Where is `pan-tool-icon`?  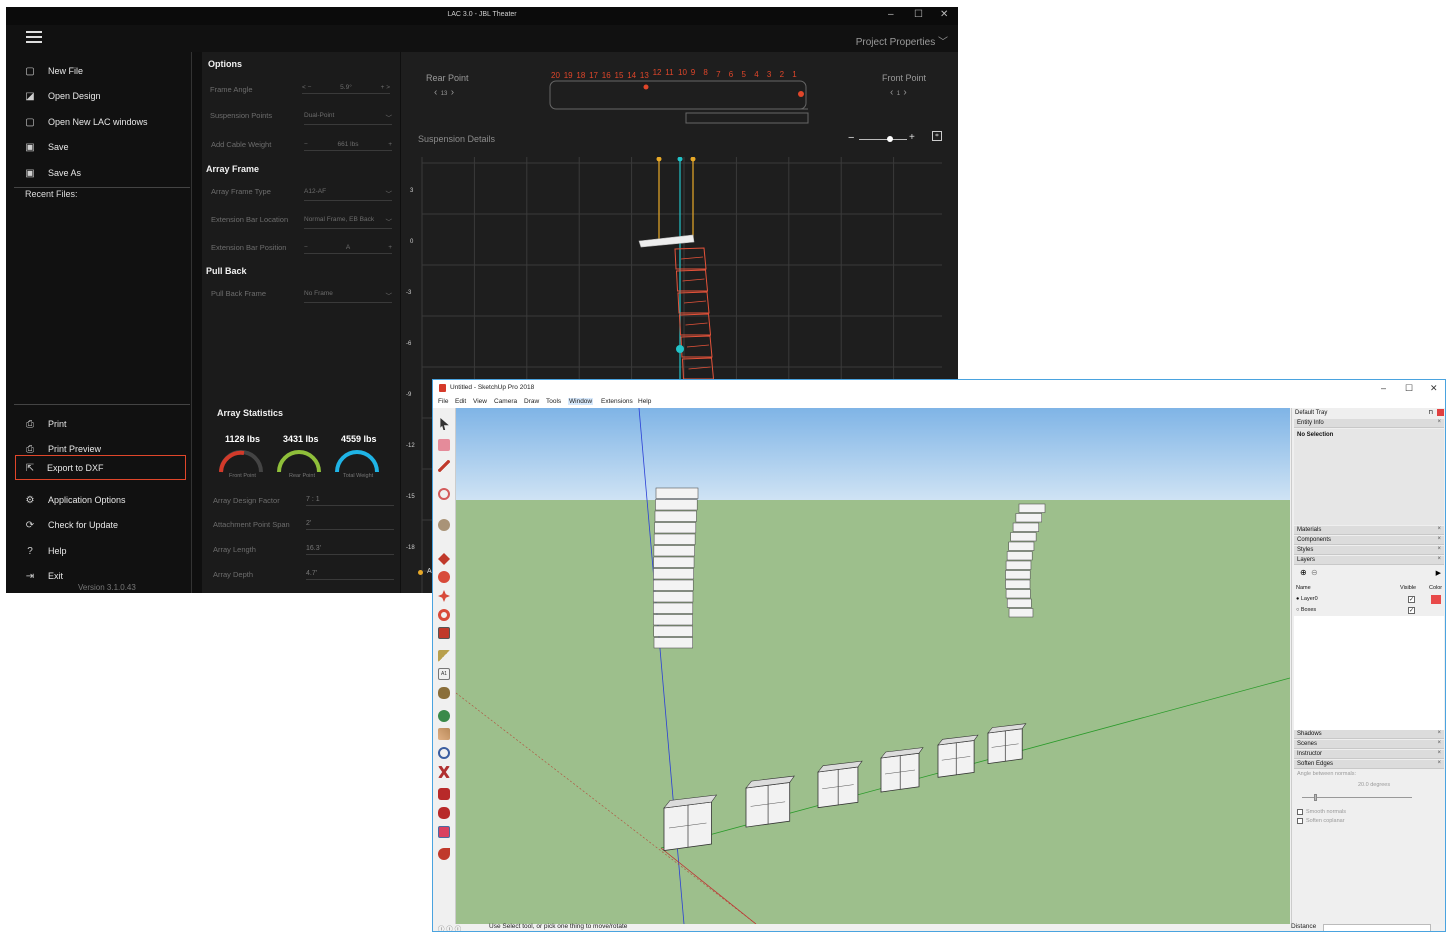
pan-tool-icon is located at coordinates (444, 734).